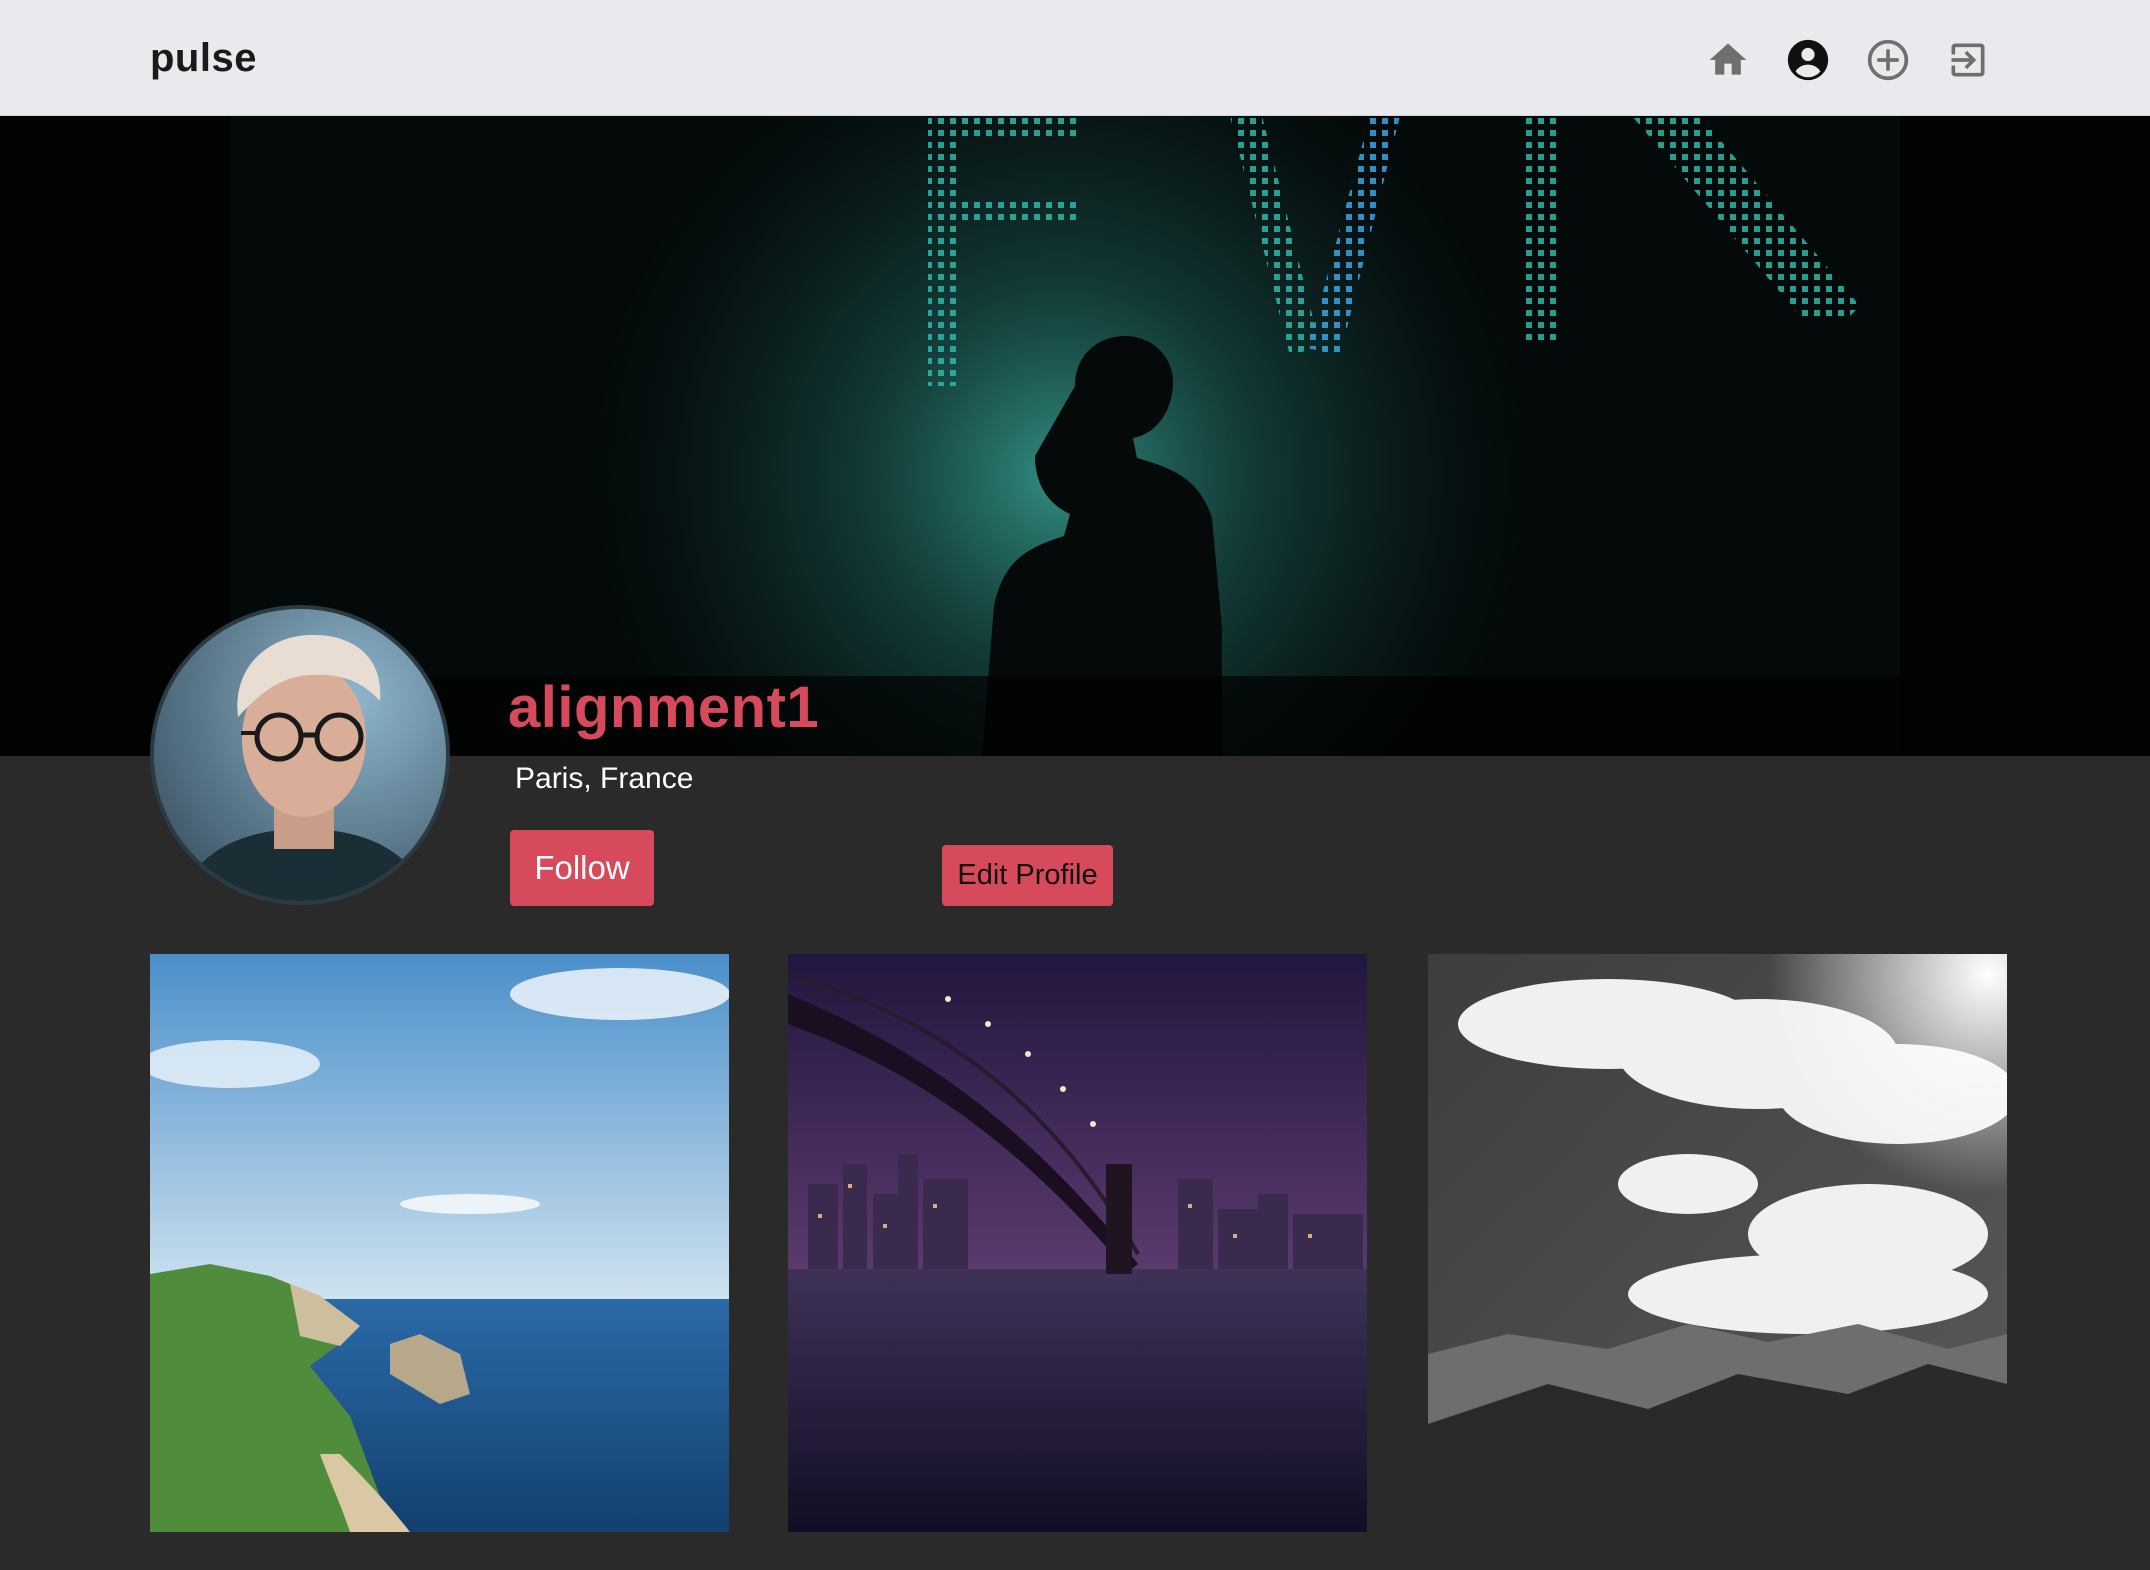 This screenshot has height=1570, width=2150. What do you see at coordinates (1808, 60) in the screenshot?
I see `account-circle-icon` at bounding box center [1808, 60].